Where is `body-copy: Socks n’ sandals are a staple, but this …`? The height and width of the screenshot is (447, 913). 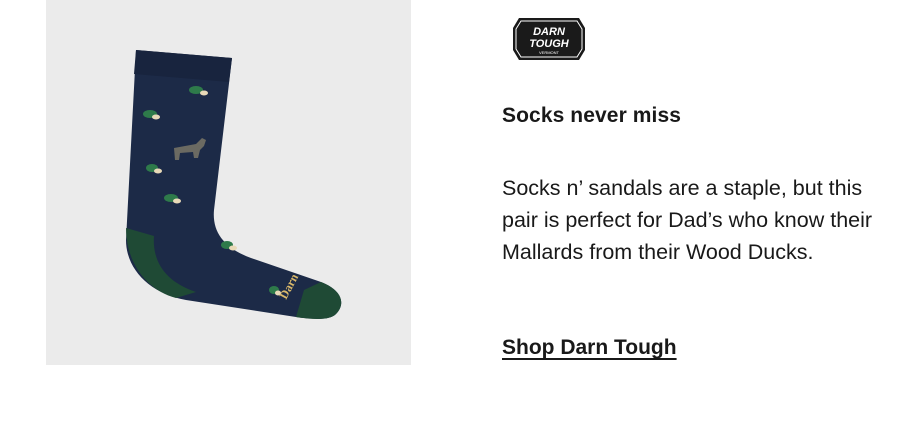
body-copy: Socks n’ sandals are a staple, but this … is located at coordinates (687, 220).